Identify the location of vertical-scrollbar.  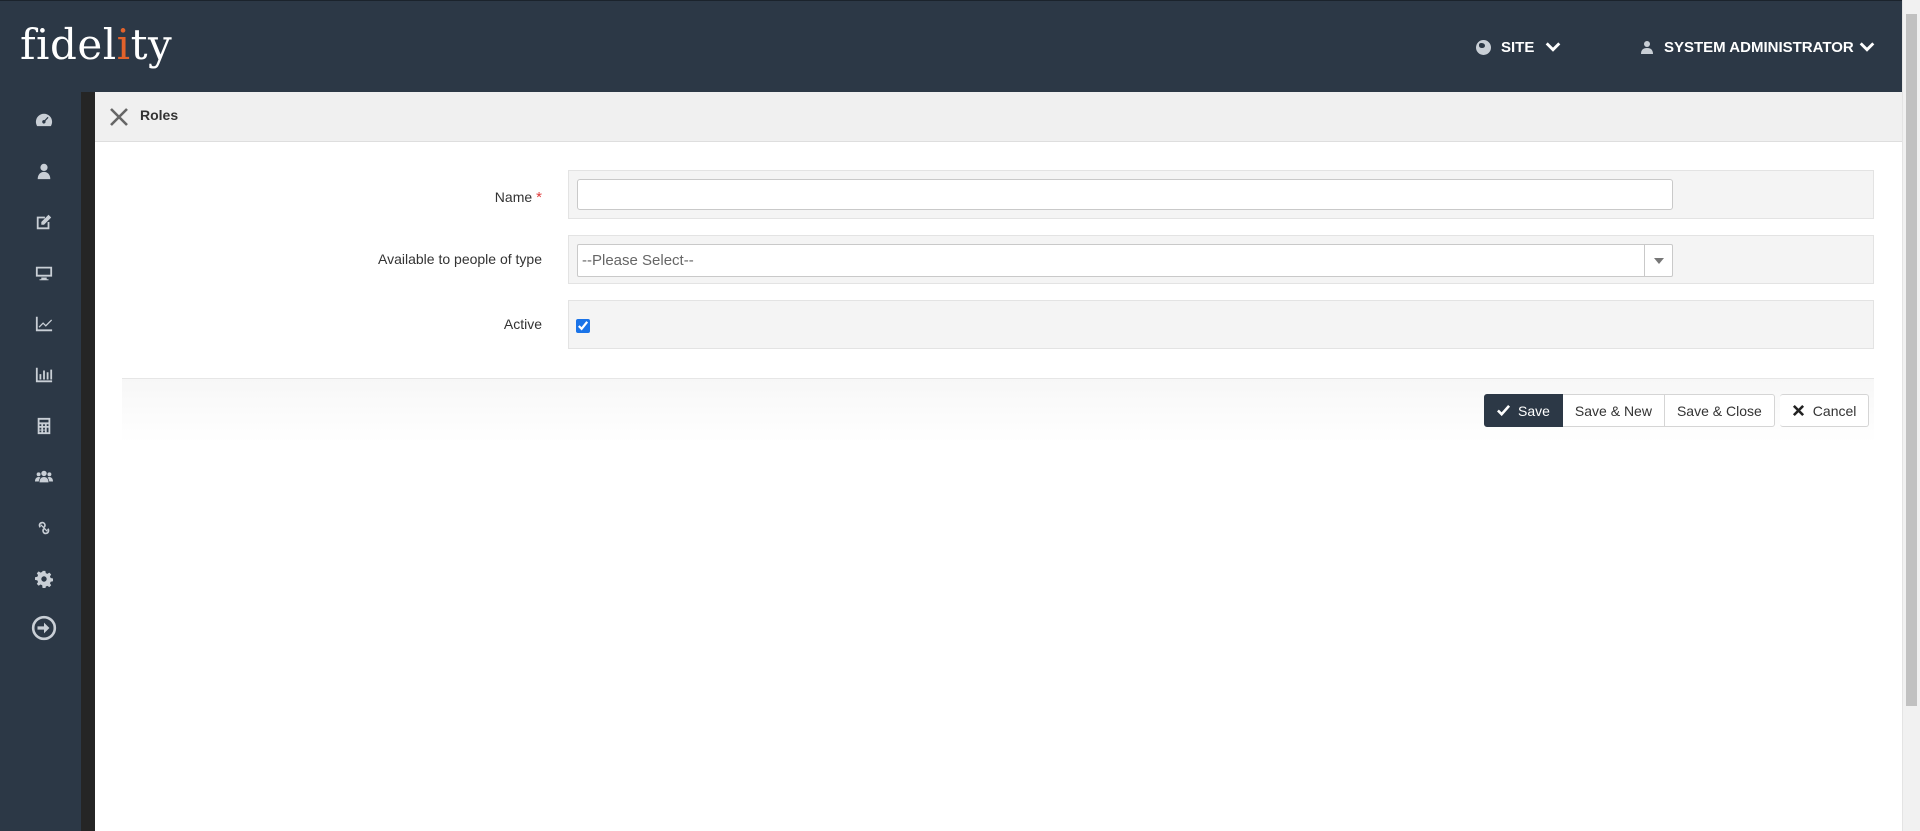
(1911, 415).